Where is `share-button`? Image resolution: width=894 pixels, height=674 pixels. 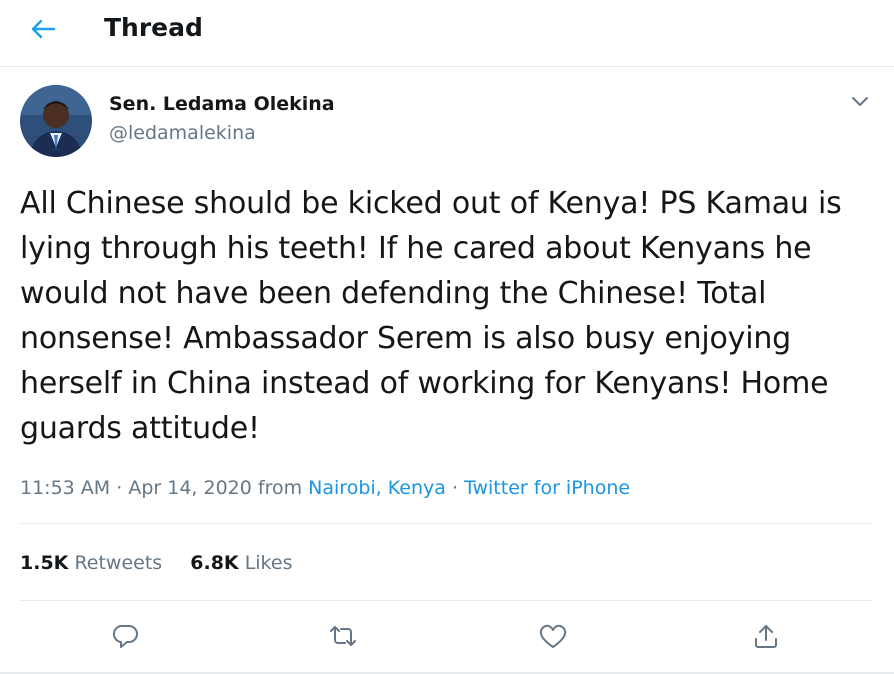
share-button is located at coordinates (766, 636).